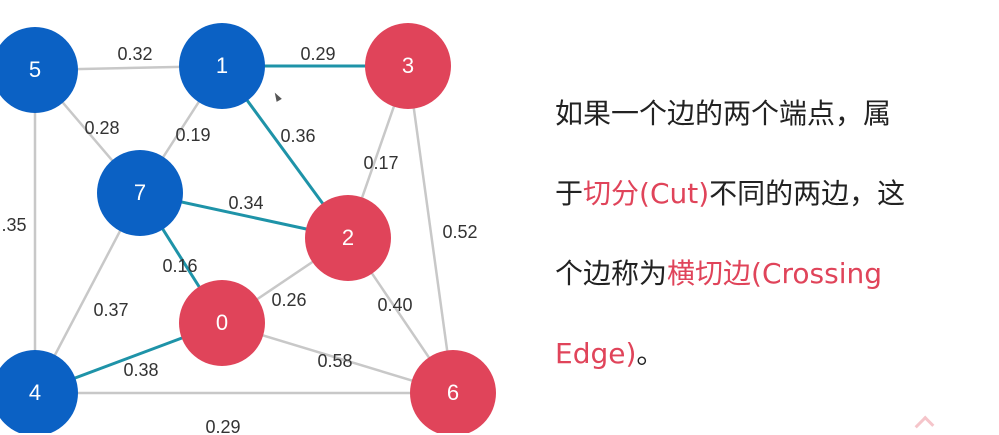 The height and width of the screenshot is (435, 999). I want to click on text-line-1-content: 如果一个边的两个端点，属, so click(723, 113).